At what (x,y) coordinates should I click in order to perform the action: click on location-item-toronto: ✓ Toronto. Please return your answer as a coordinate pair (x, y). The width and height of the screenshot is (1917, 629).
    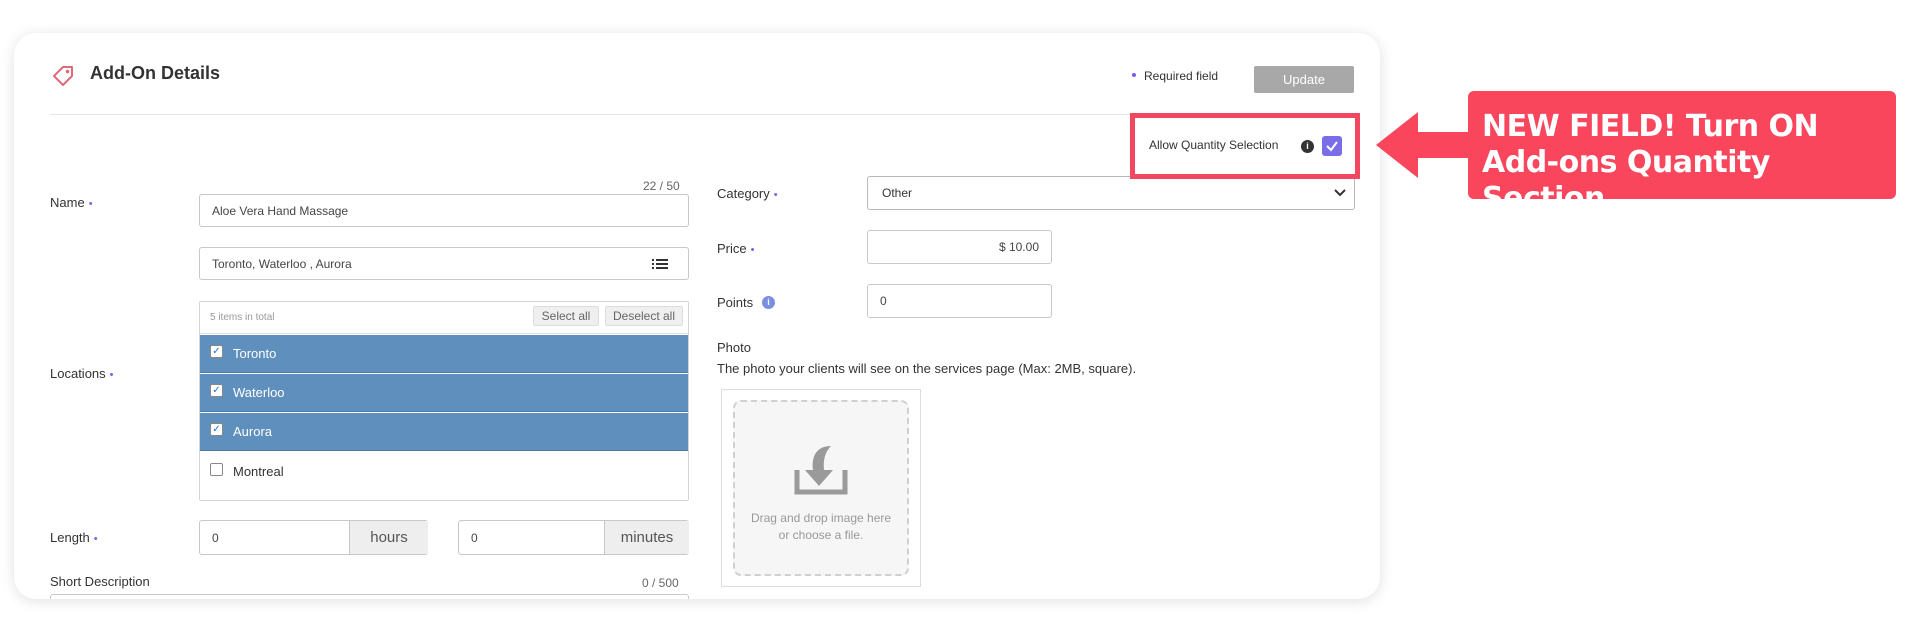
    Looking at the image, I should click on (444, 354).